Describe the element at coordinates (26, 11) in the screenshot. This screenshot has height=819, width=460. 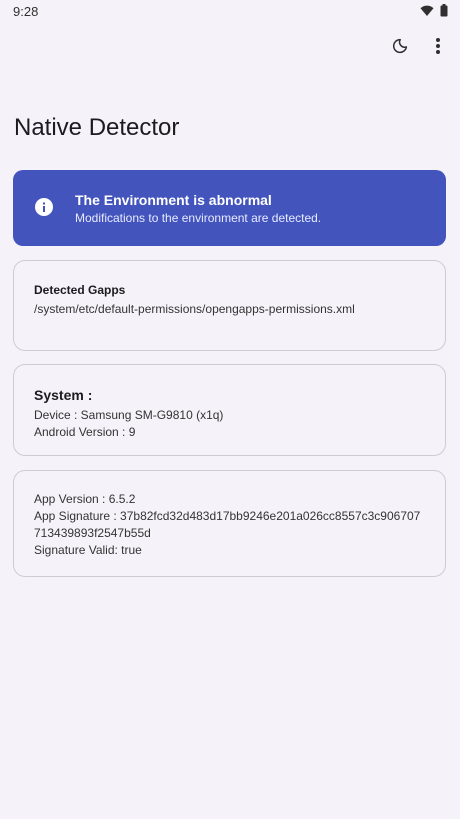
I see `status-time: 9:28` at that location.